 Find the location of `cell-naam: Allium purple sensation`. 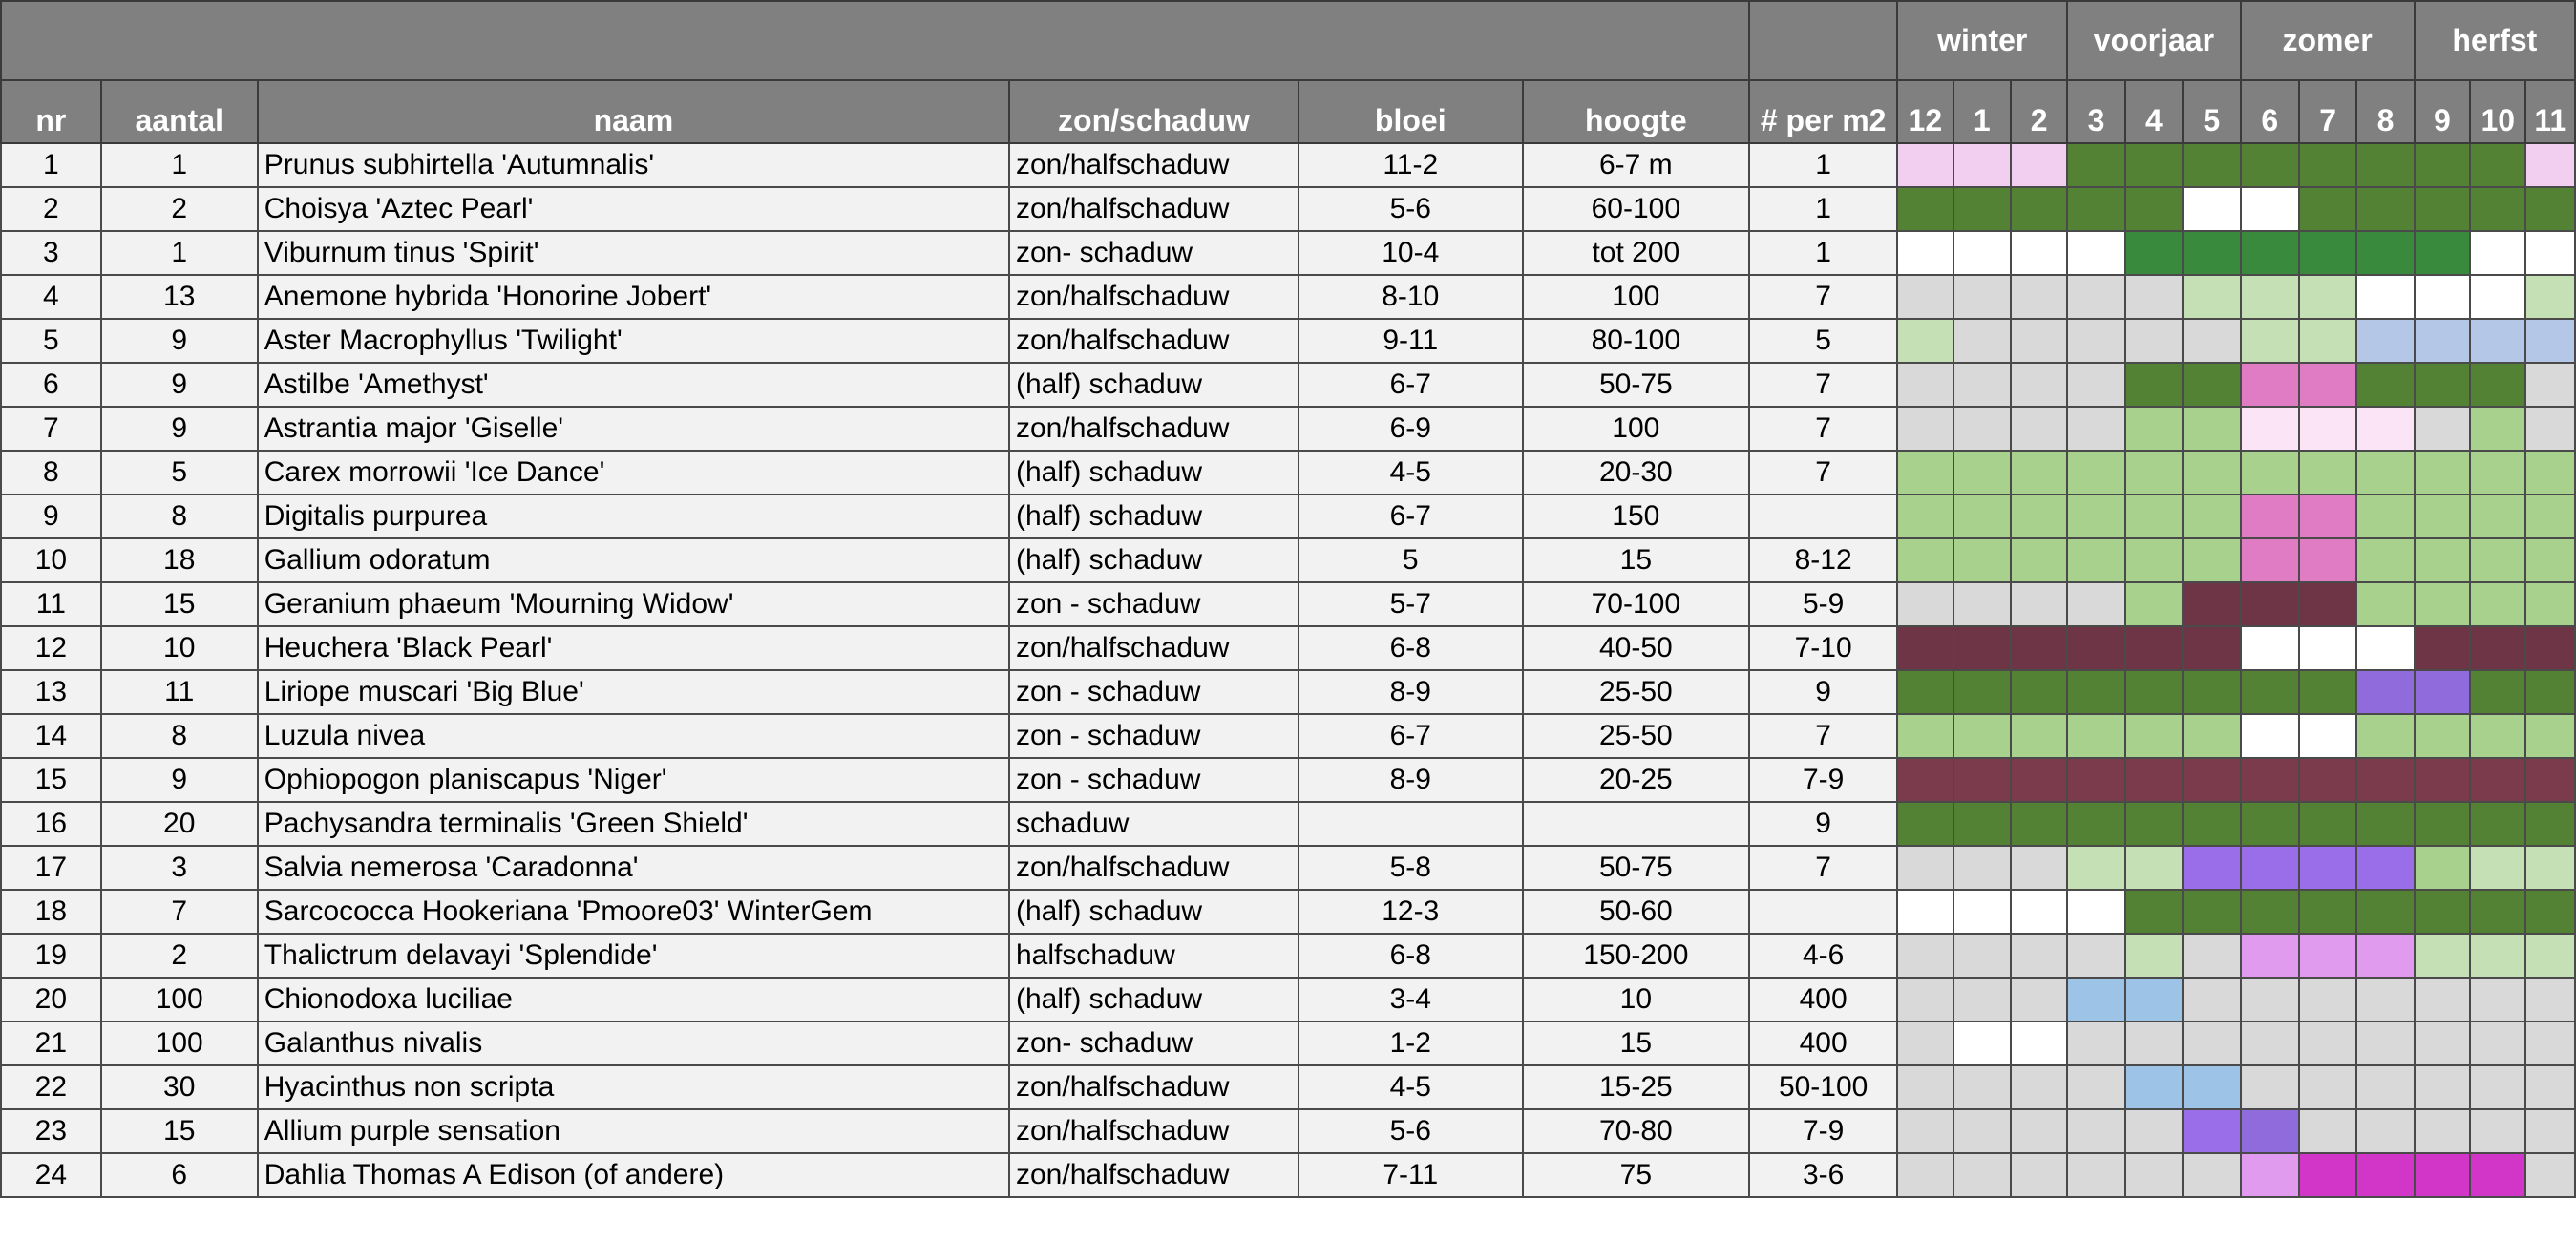

cell-naam: Allium purple sensation is located at coordinates (633, 1131).